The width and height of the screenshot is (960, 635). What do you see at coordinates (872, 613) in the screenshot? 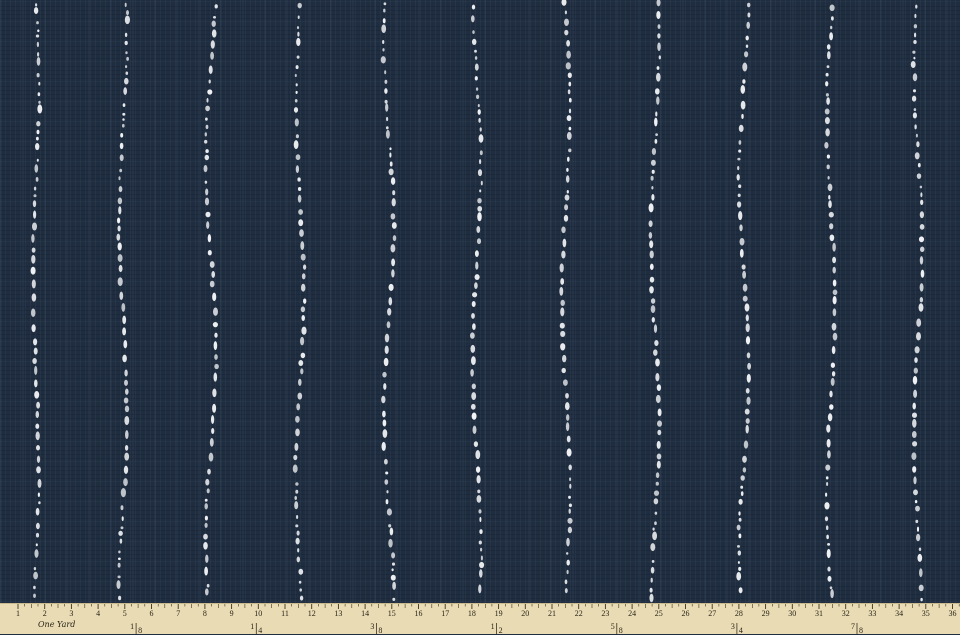
I see `ruler-inch-label: 33` at bounding box center [872, 613].